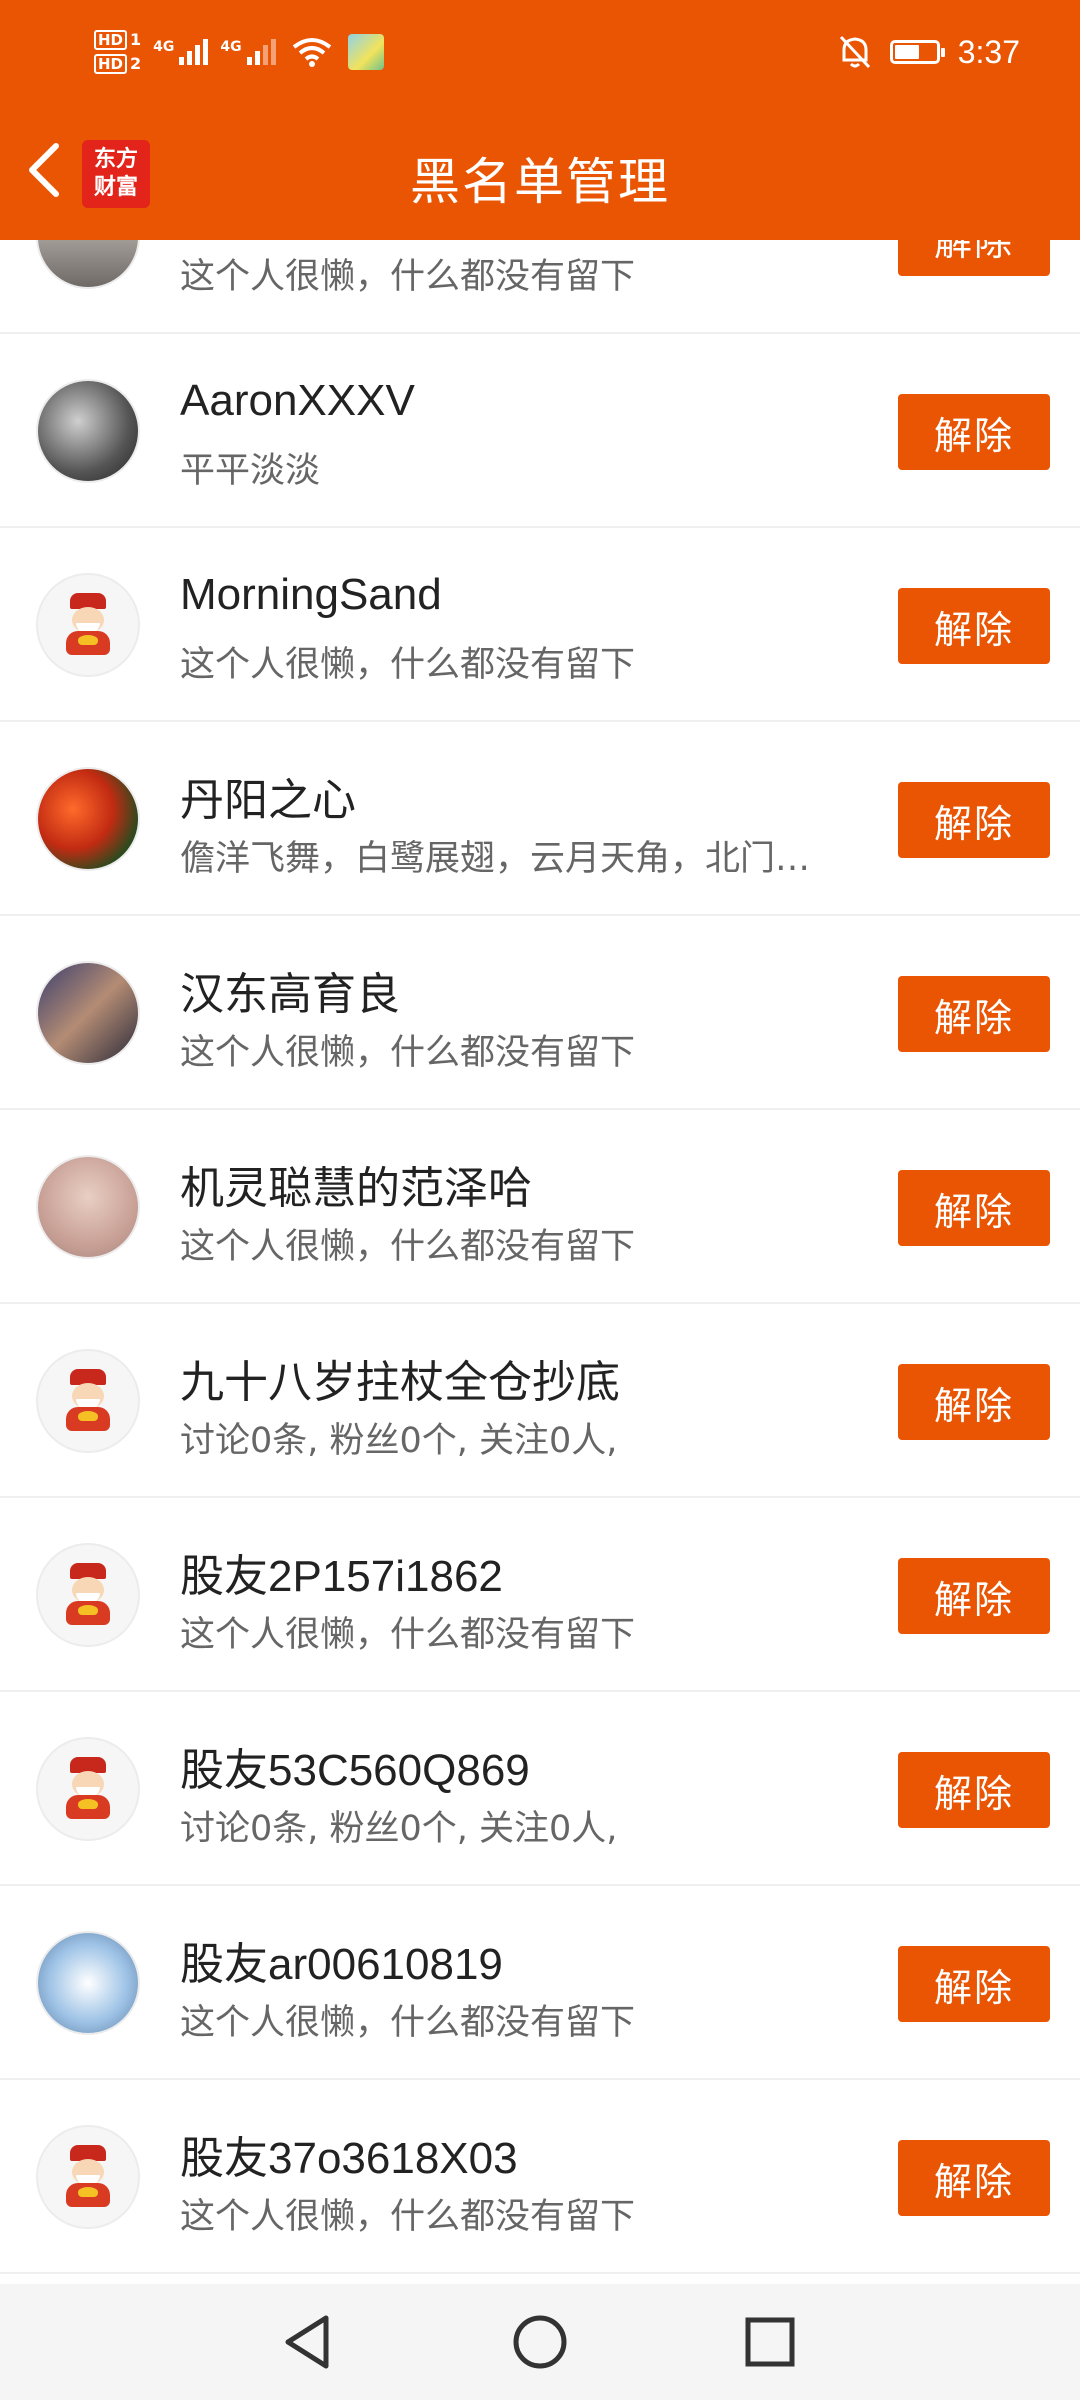 Image resolution: width=1080 pixels, height=2400 pixels. I want to click on user-name: MorningSand, so click(311, 595).